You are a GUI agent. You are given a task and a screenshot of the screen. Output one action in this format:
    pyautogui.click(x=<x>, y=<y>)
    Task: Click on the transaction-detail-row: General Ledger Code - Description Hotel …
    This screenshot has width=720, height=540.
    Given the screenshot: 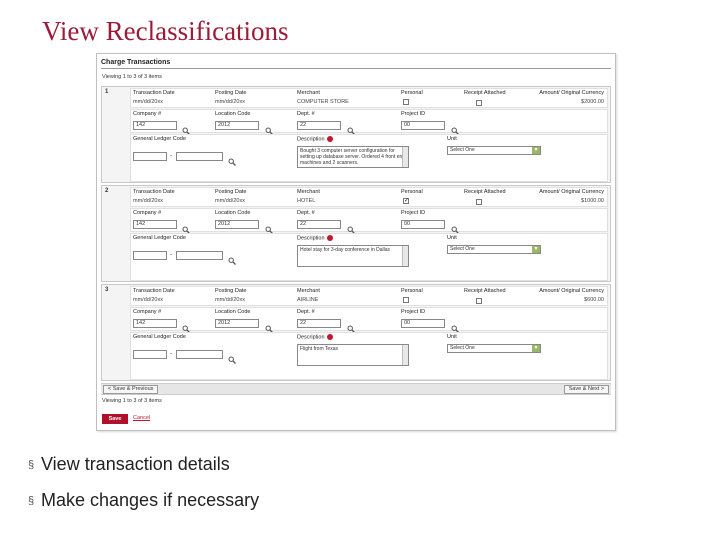 What is the action you would take?
    pyautogui.click(x=369, y=257)
    